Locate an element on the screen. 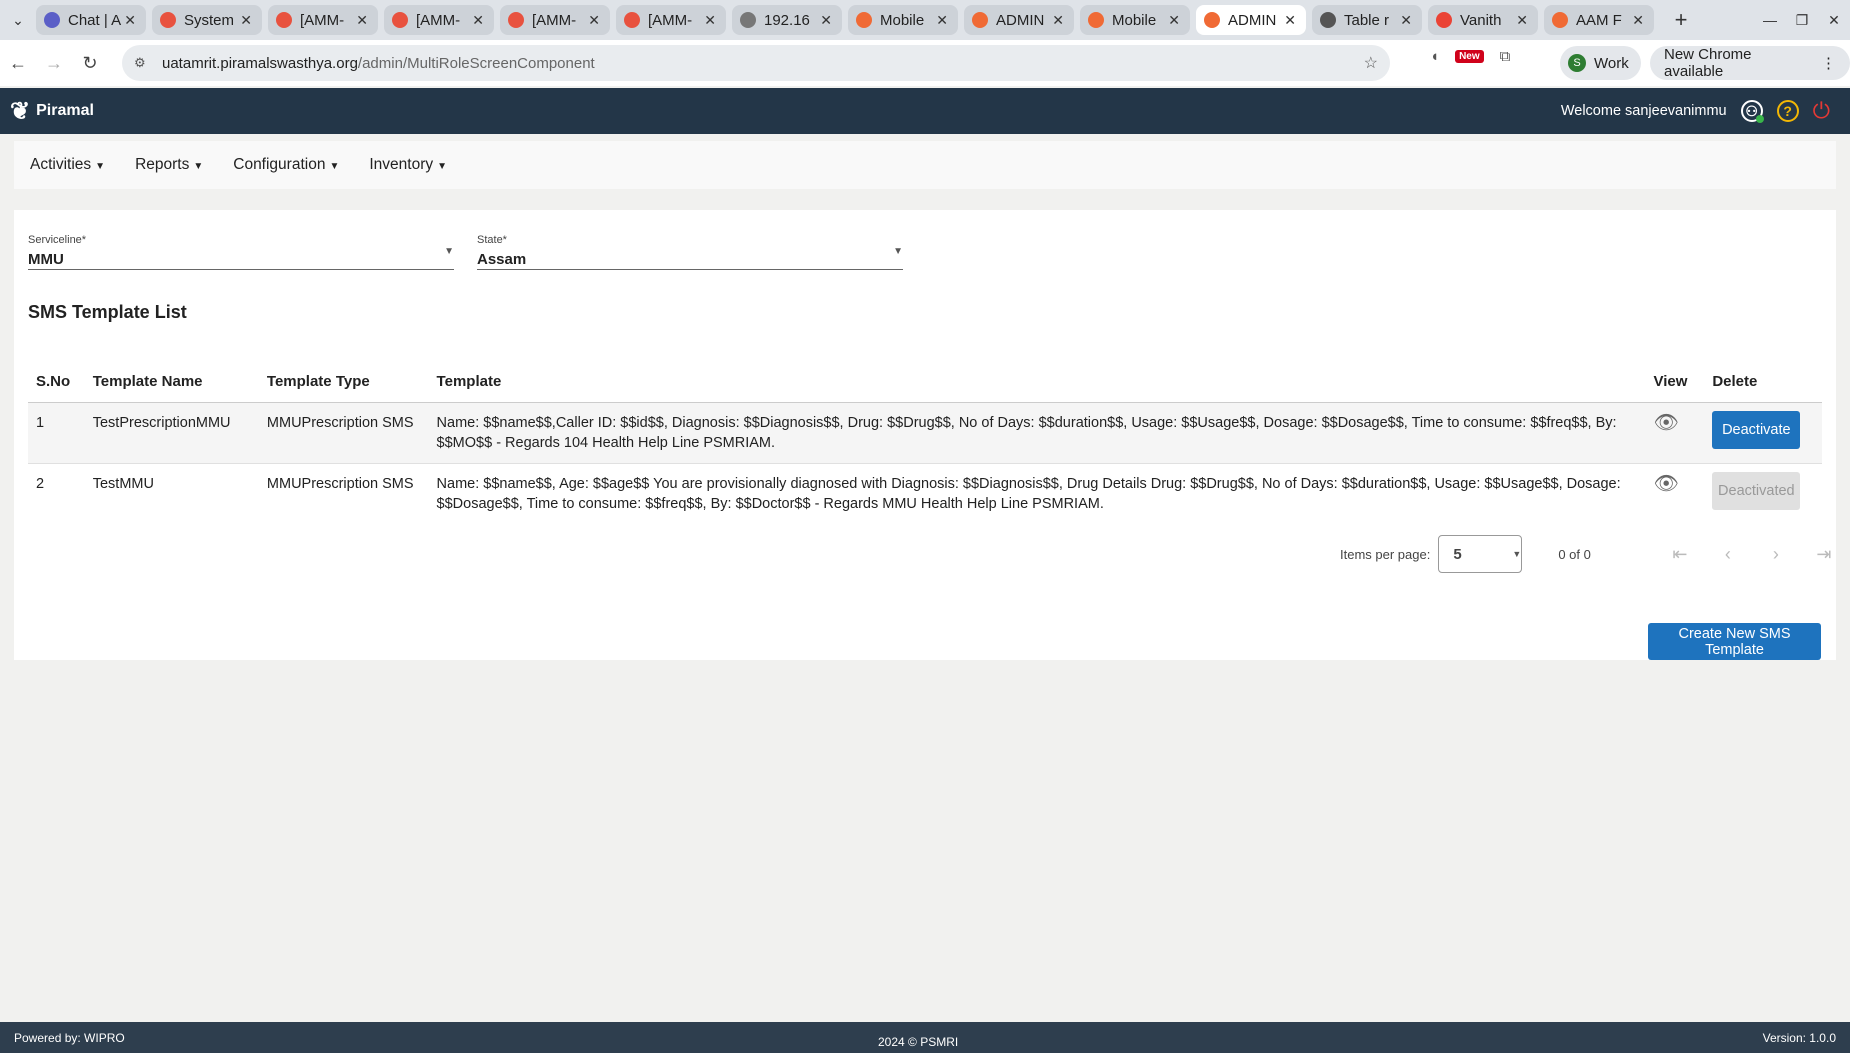 This screenshot has height=1053, width=1850. logout-power-icon: ⏻ is located at coordinates (1821, 111).